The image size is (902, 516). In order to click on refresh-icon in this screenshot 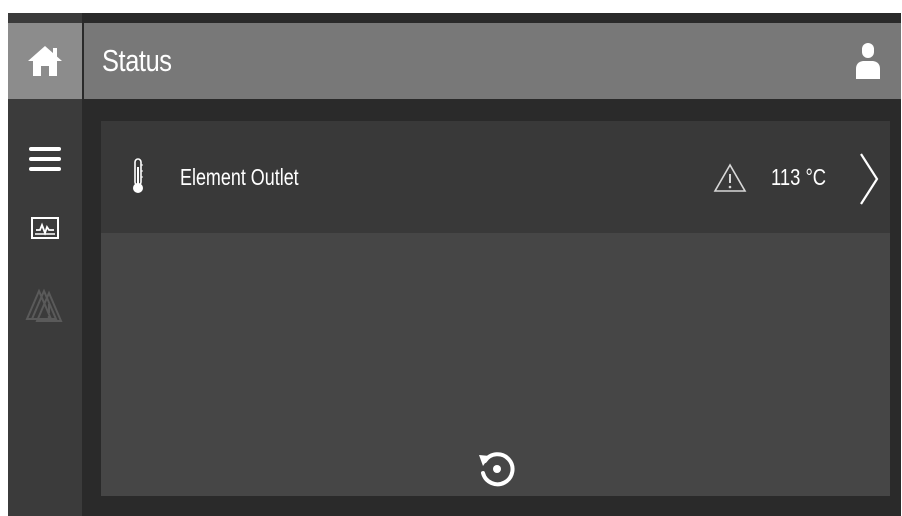, I will do `click(497, 469)`.